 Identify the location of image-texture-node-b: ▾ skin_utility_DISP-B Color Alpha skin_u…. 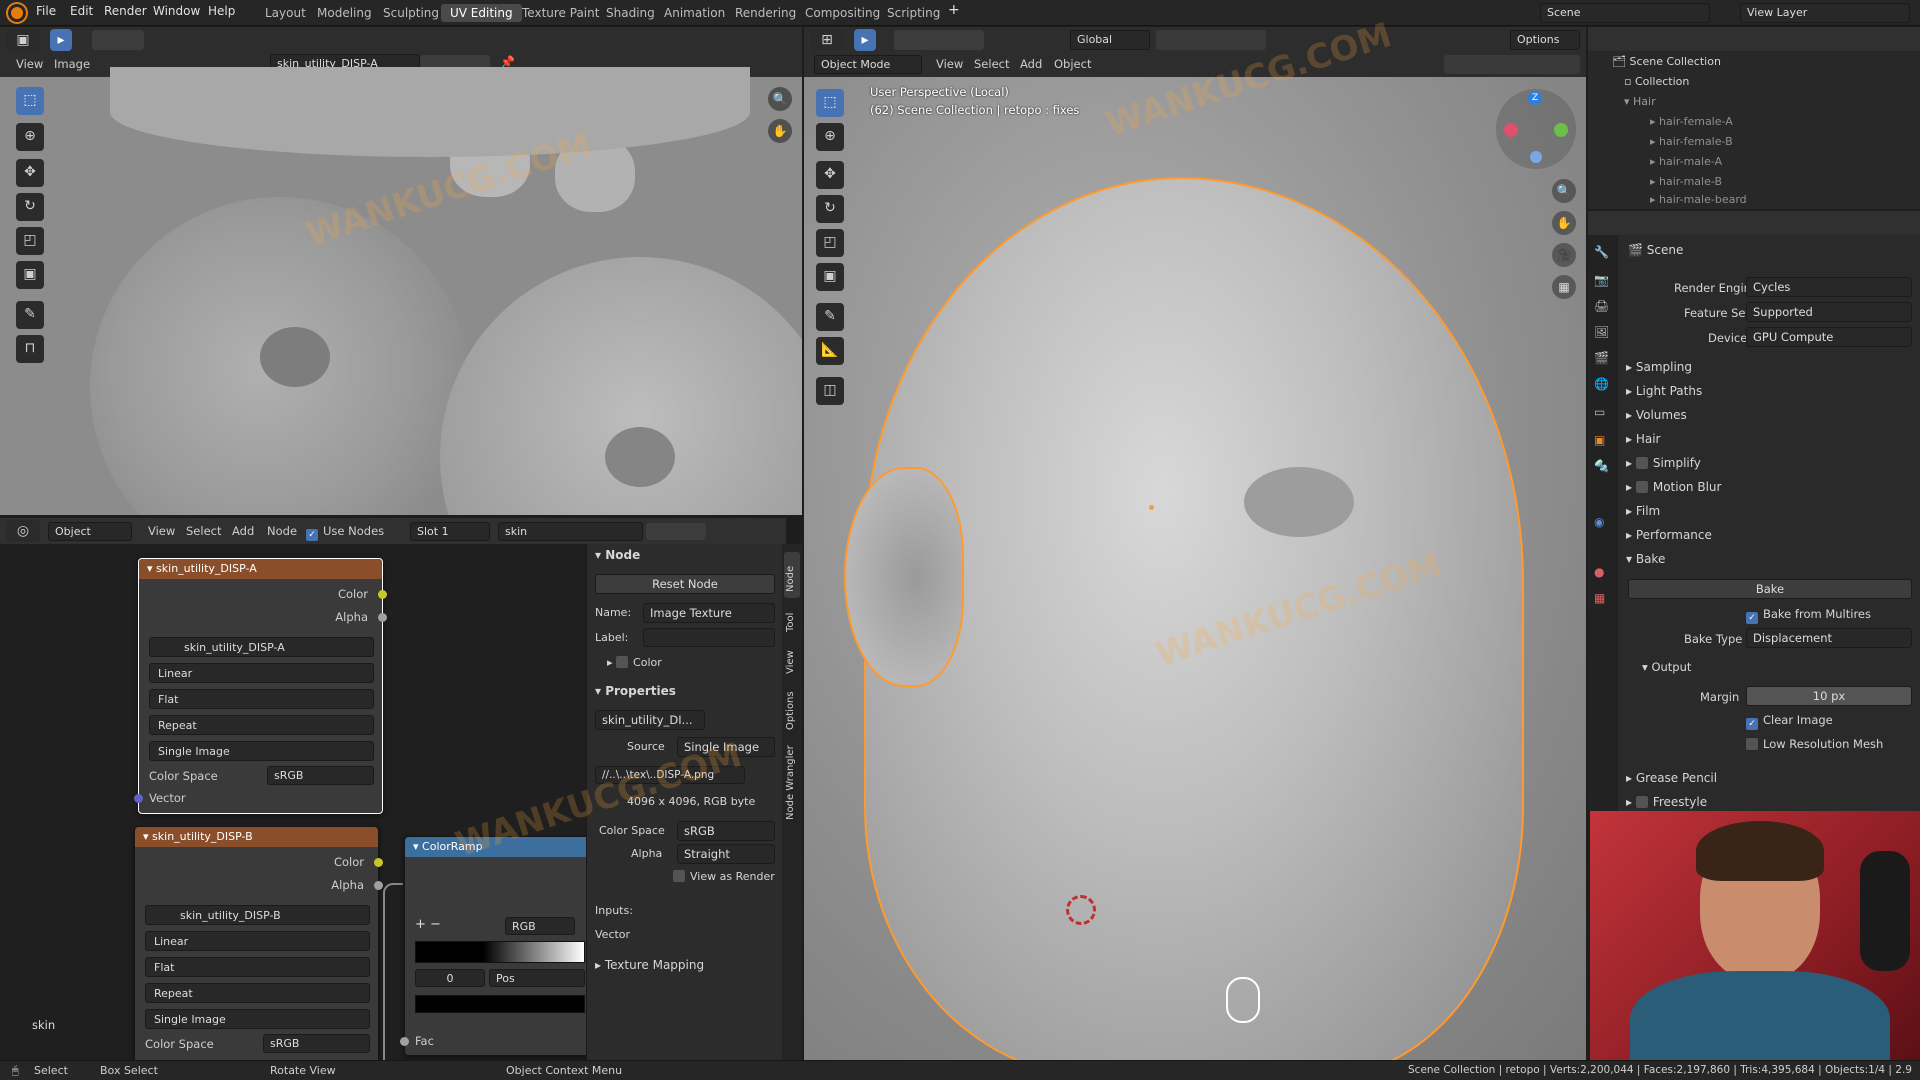
(258, 943).